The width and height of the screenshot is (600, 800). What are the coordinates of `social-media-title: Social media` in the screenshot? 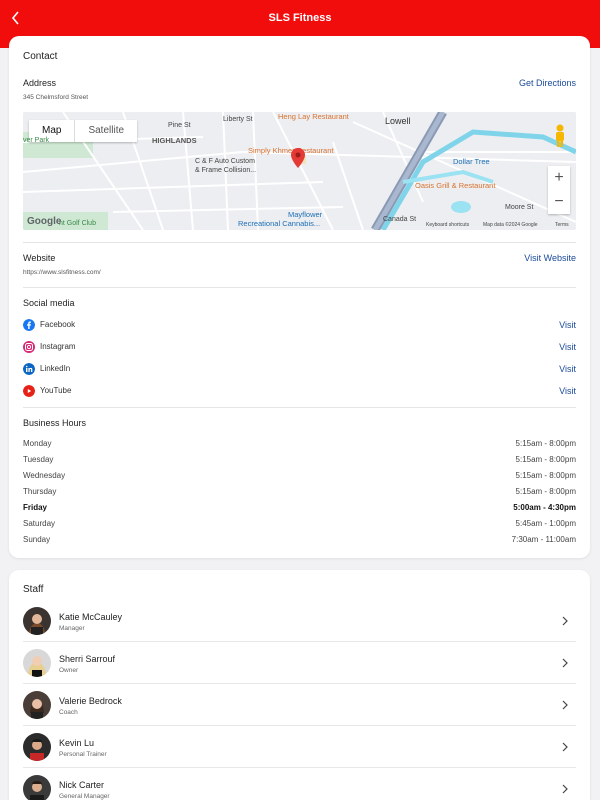 It's located at (49, 303).